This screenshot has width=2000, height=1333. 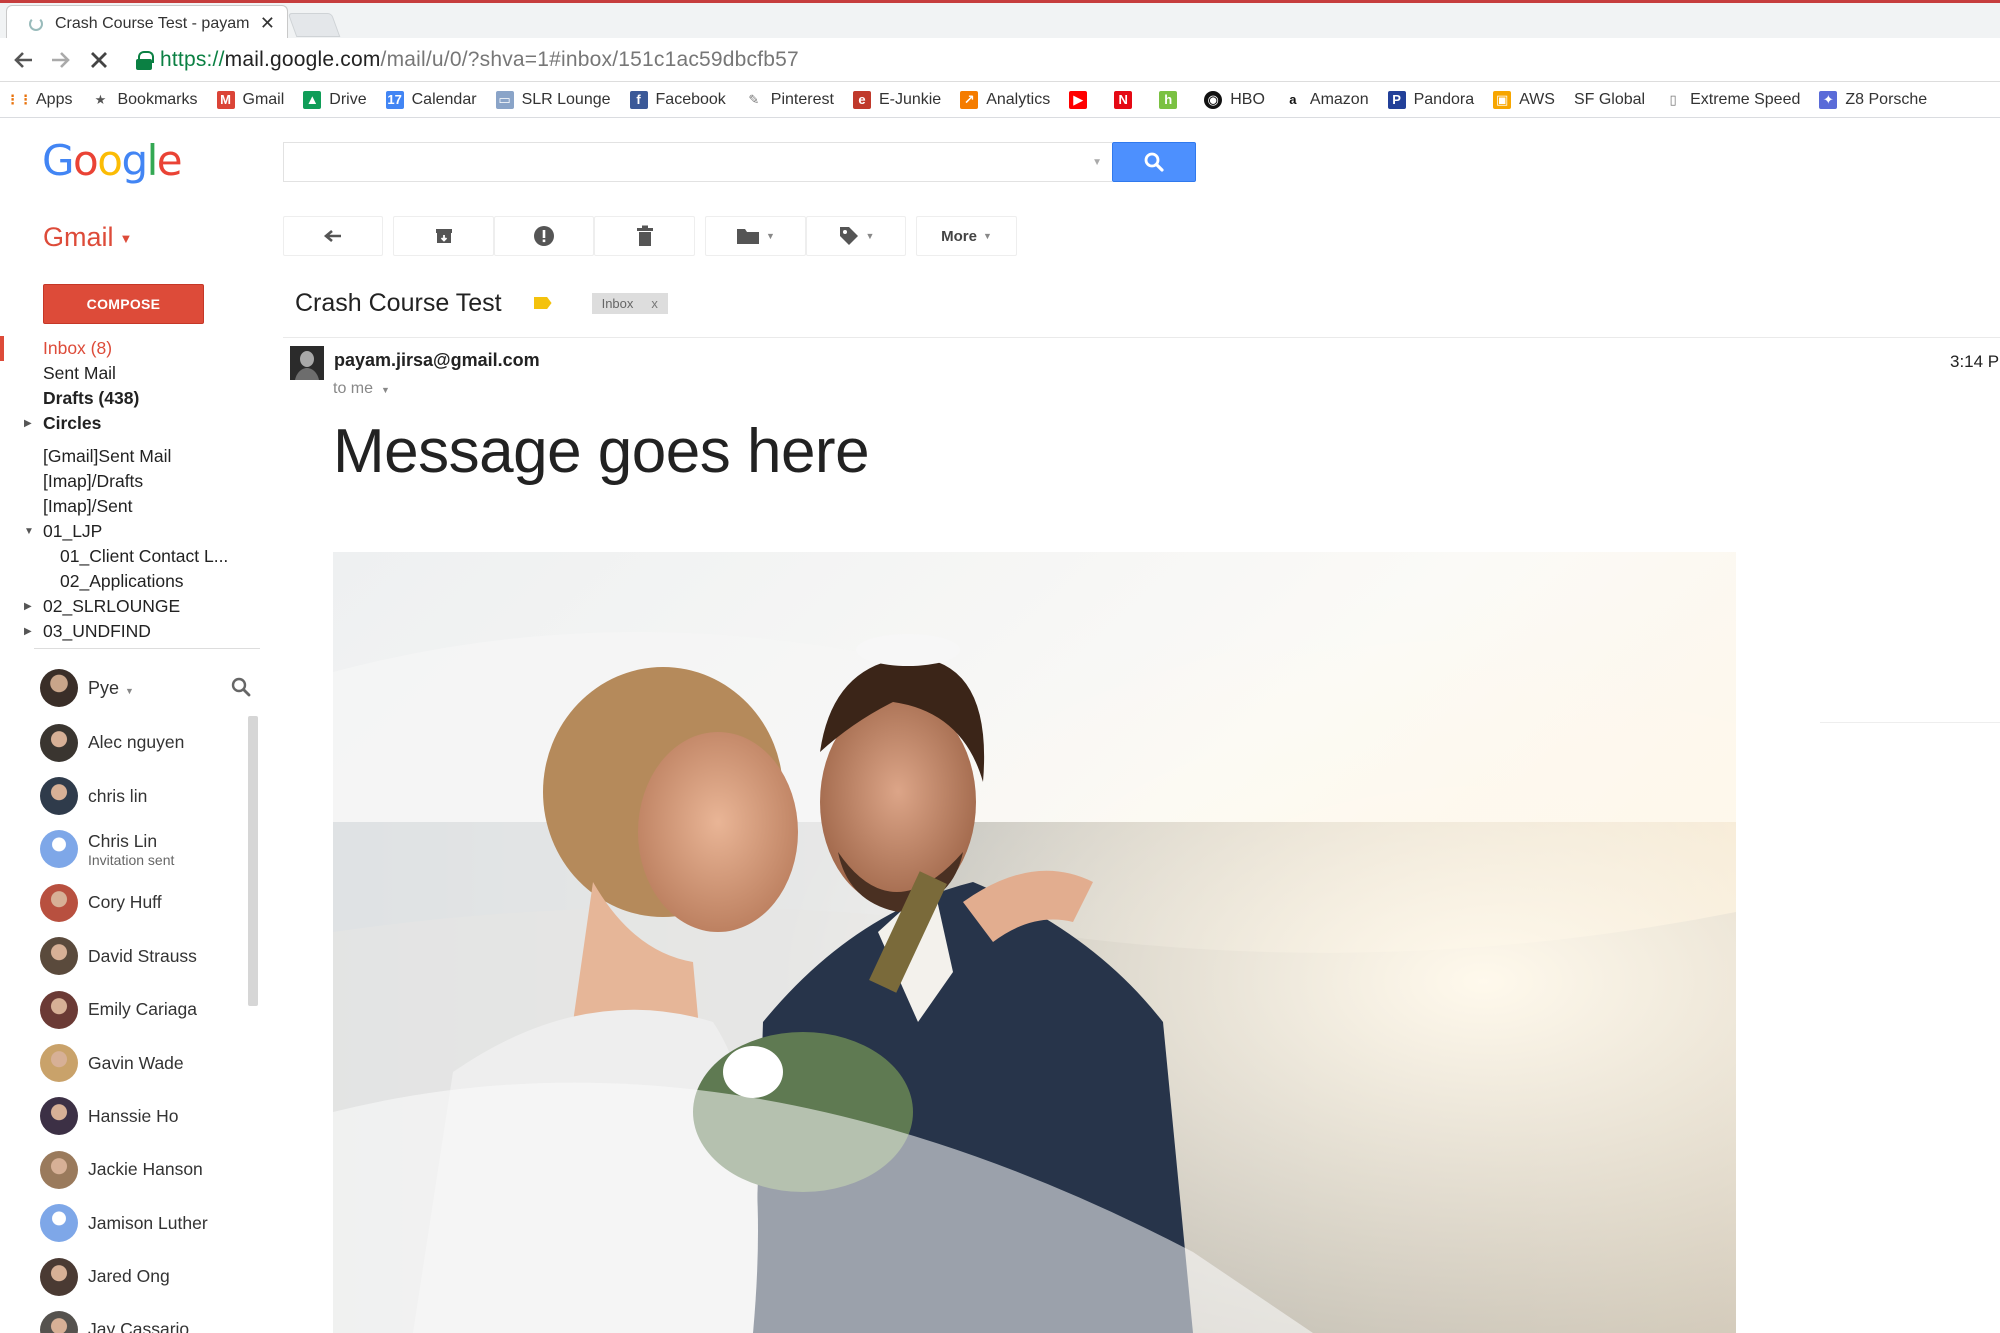 I want to click on houzz-icon: h, so click(x=1168, y=99).